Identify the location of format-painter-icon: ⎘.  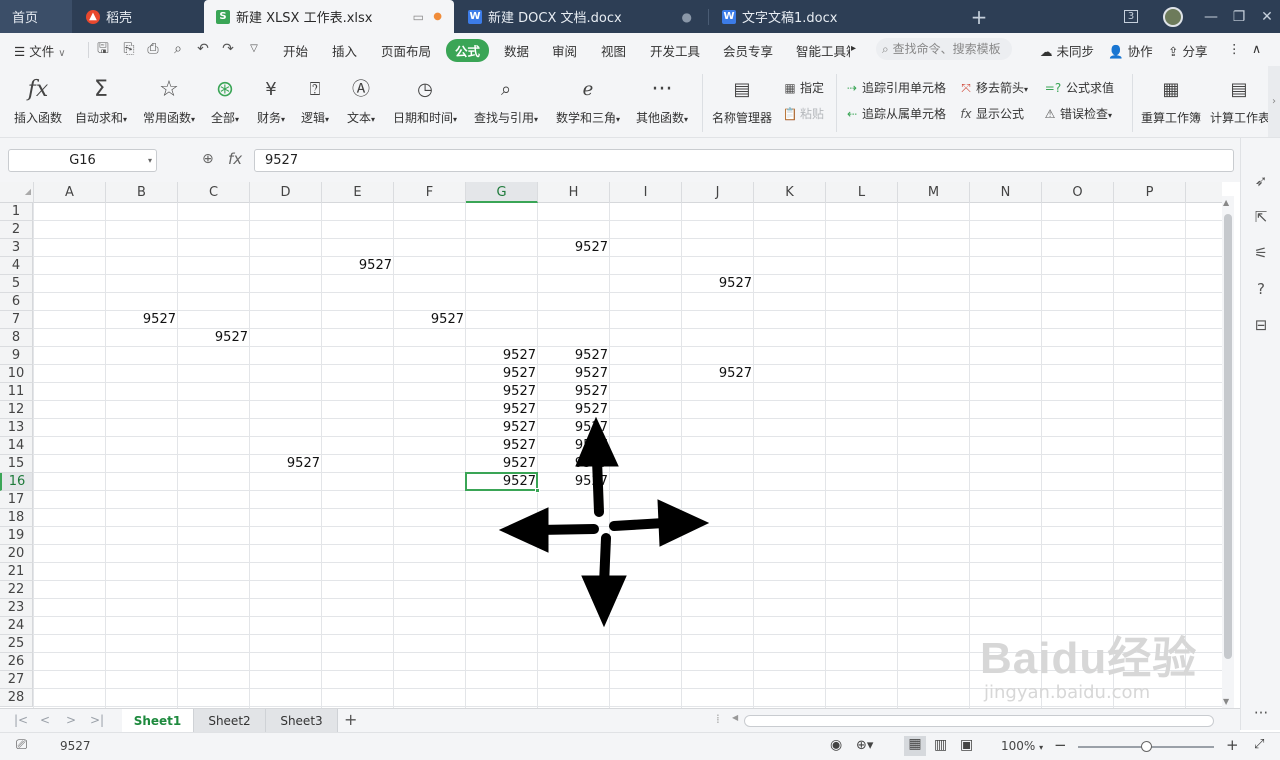
(129, 49).